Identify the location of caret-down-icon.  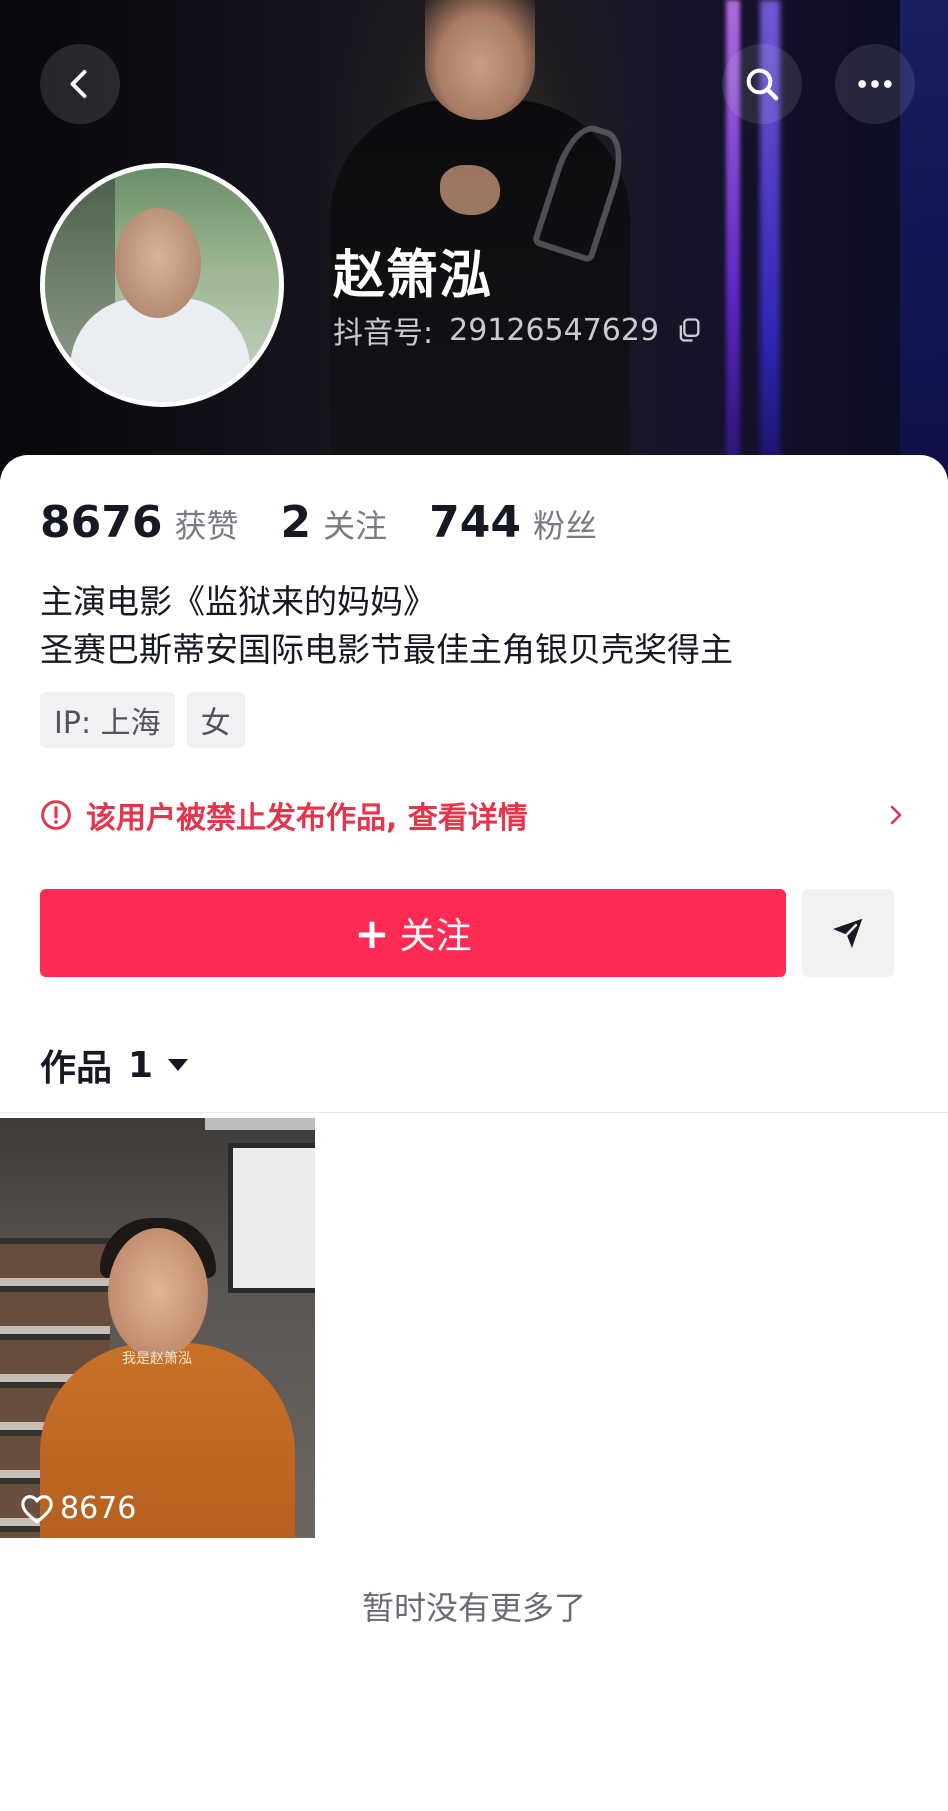
(178, 1065).